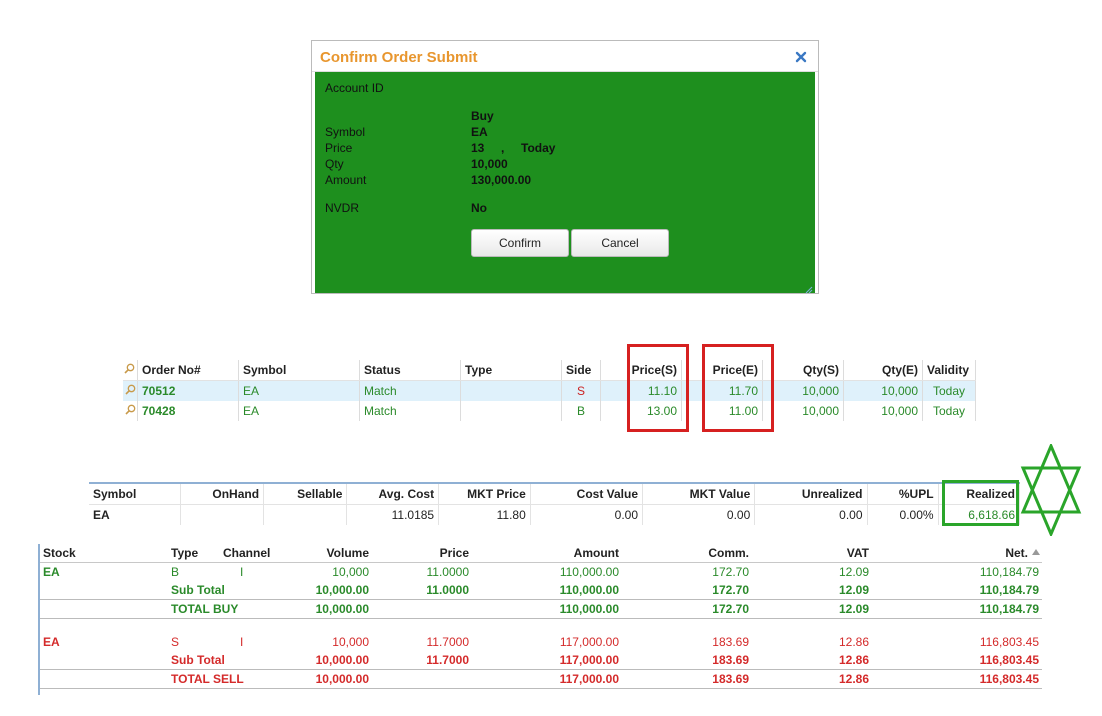 This screenshot has height=716, width=1102. Describe the element at coordinates (224, 609) in the screenshot. I see `total-buy-label: TOTAL BUY` at that location.